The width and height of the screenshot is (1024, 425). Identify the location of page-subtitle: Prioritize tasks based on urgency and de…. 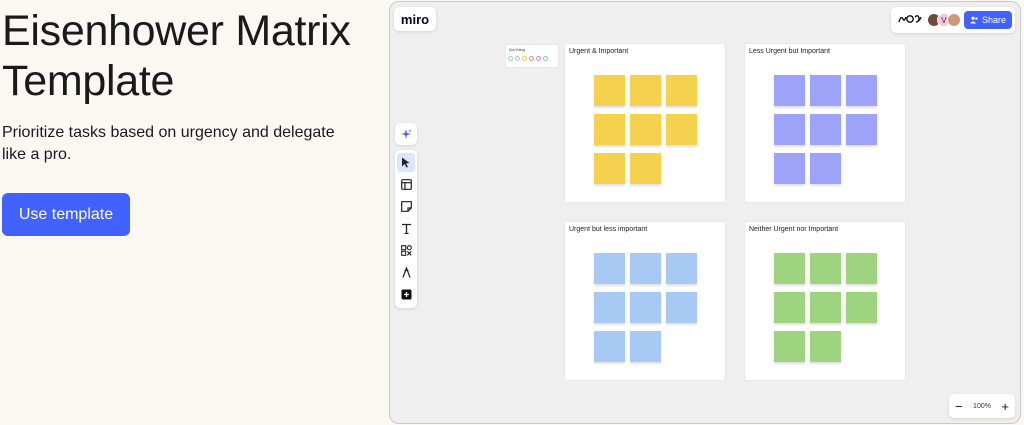
(168, 143).